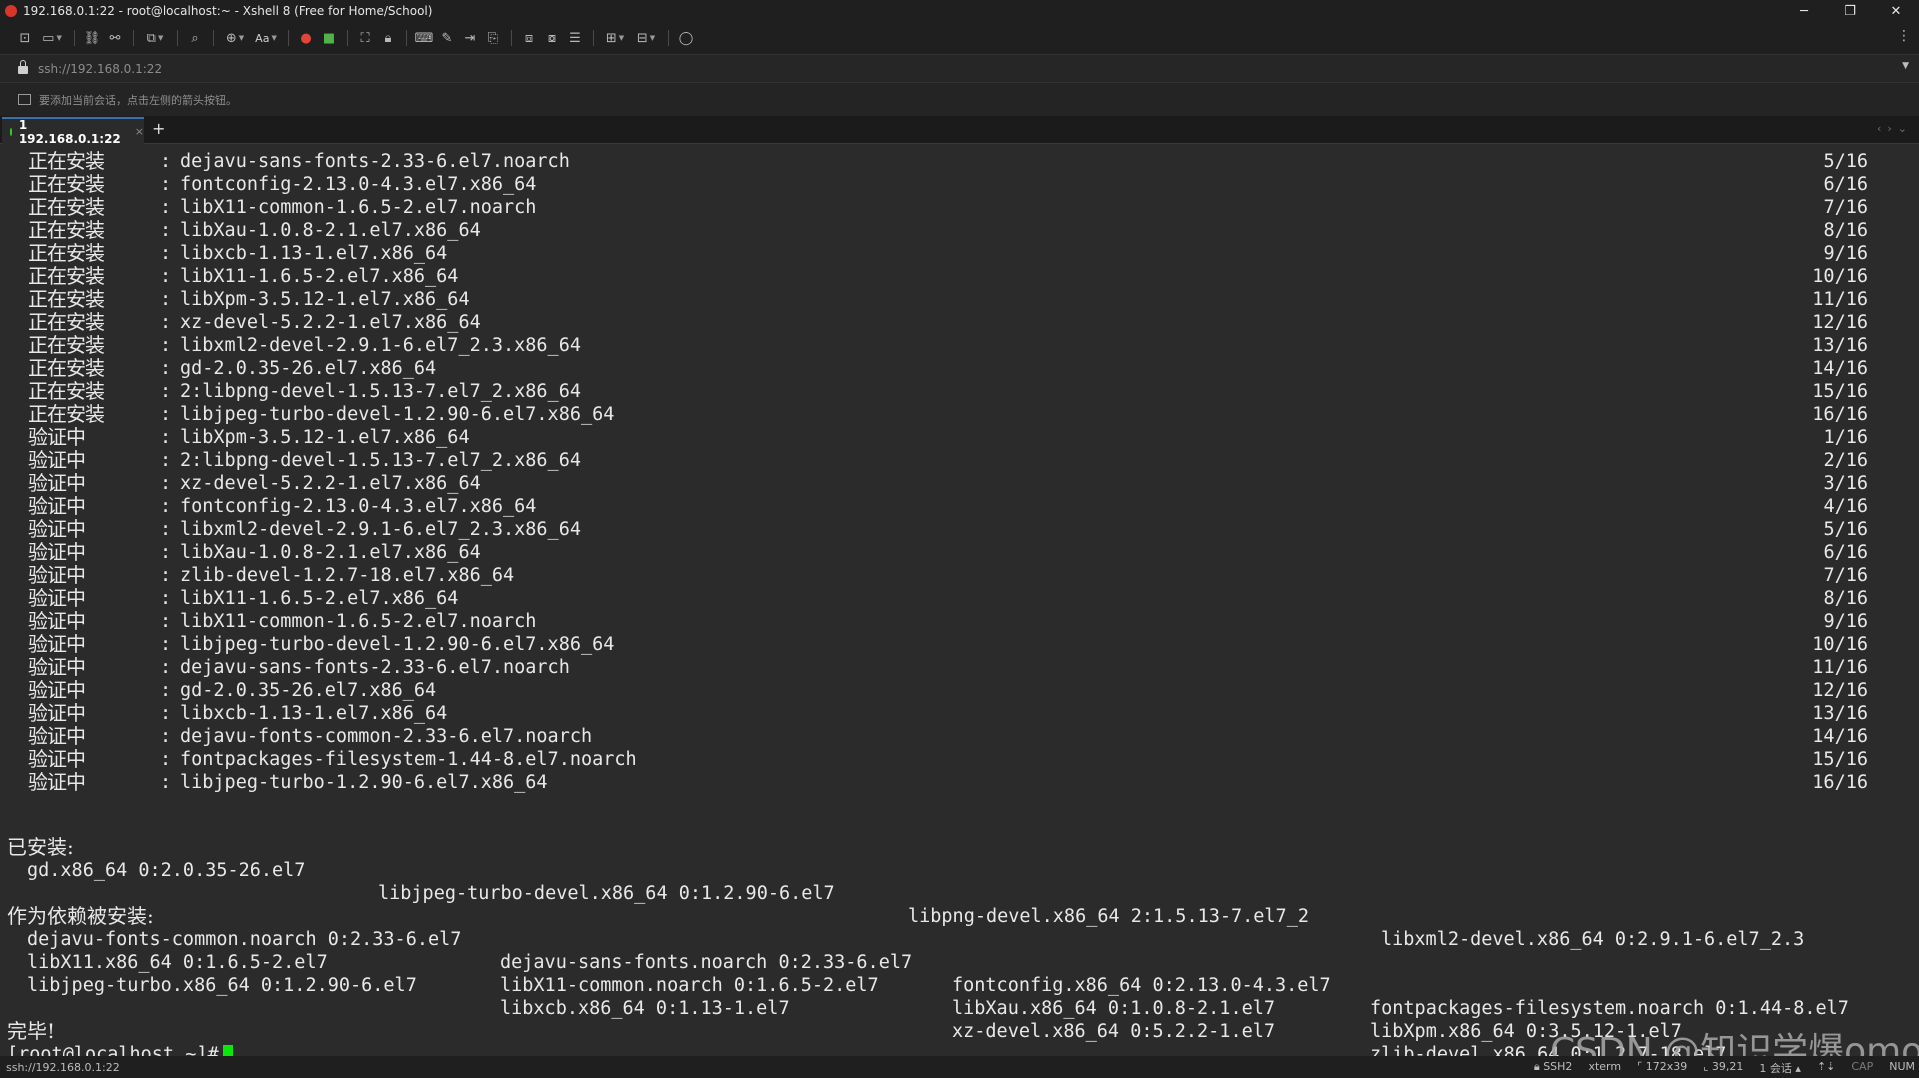 This screenshot has height=1078, width=1919. I want to click on log-line: 验证中: zlib-devel-1.2.7-18.el7.x86_64 7/16, so click(950, 575).